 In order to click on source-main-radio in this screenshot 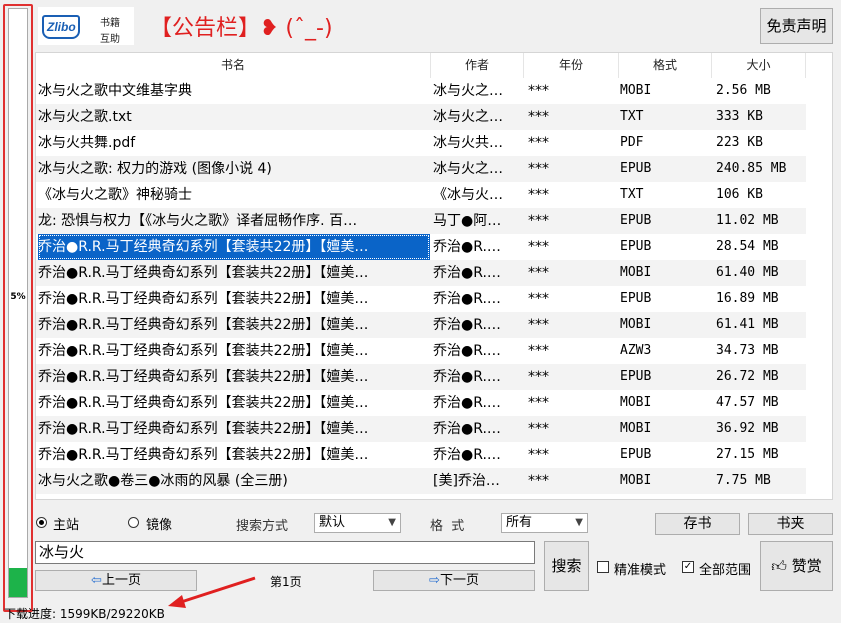, I will do `click(41, 522)`.